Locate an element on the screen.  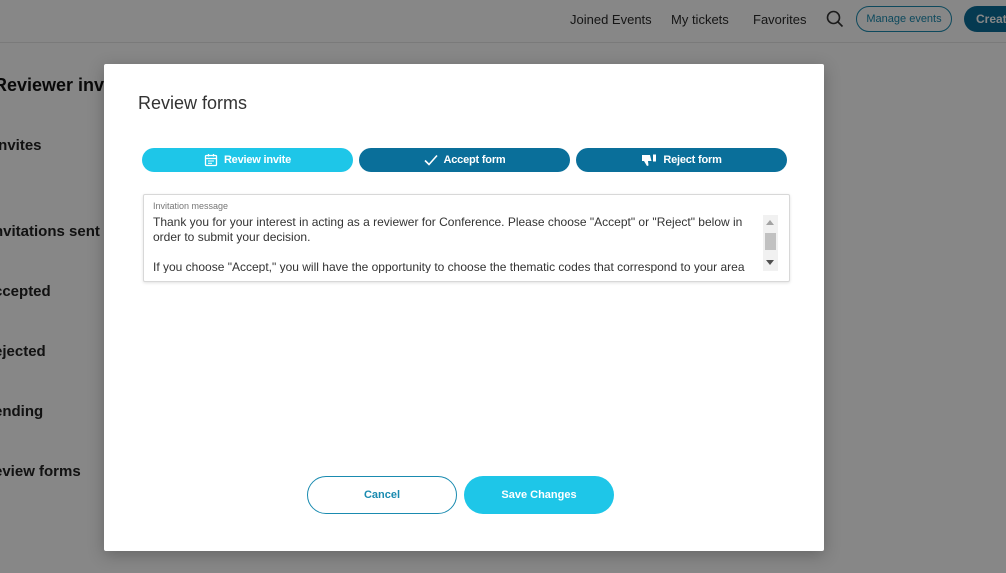
invitation-message-label: Invitation message is located at coordinates (191, 206).